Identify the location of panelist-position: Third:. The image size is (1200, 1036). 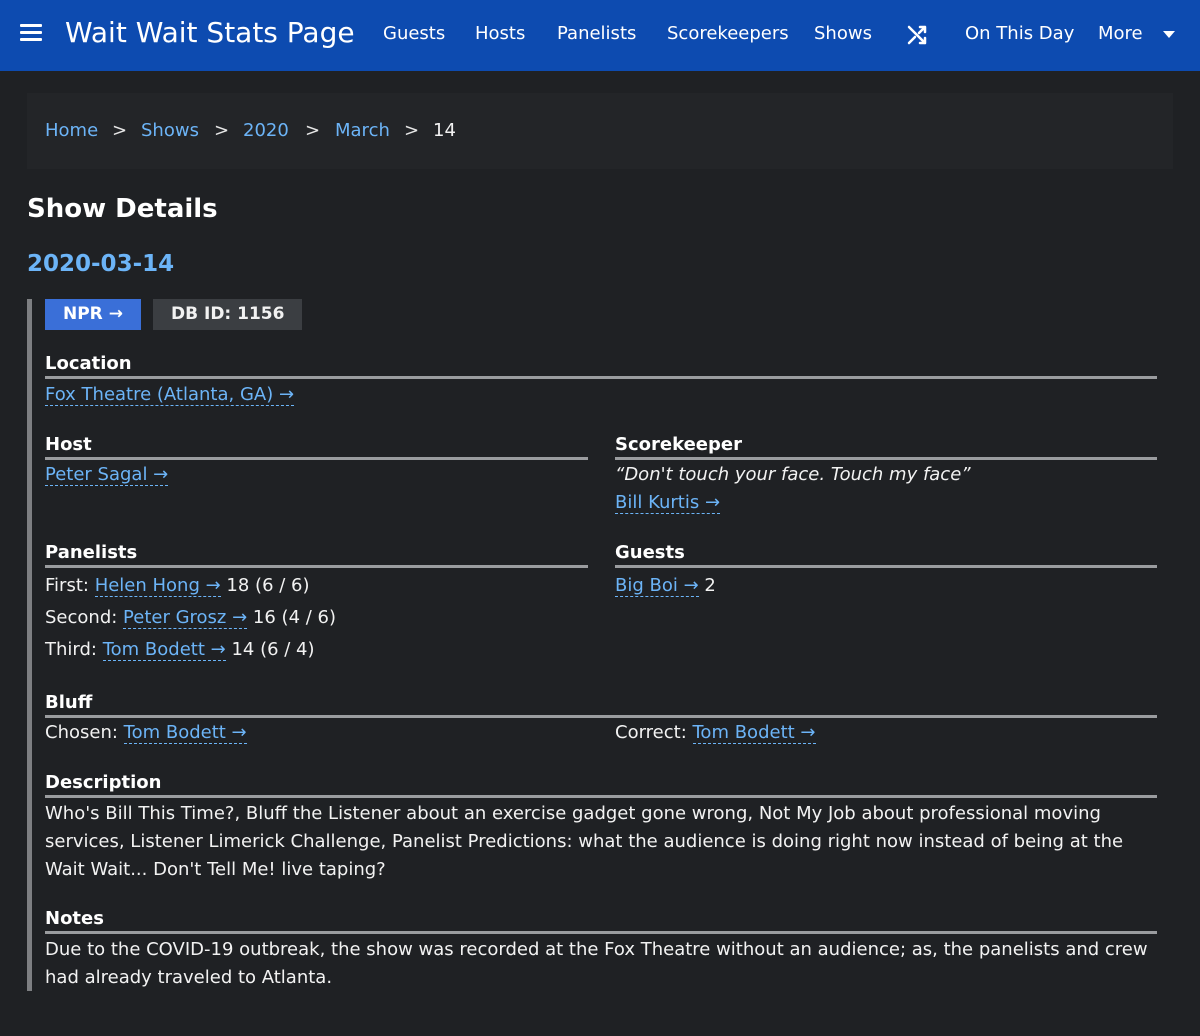
(71, 649).